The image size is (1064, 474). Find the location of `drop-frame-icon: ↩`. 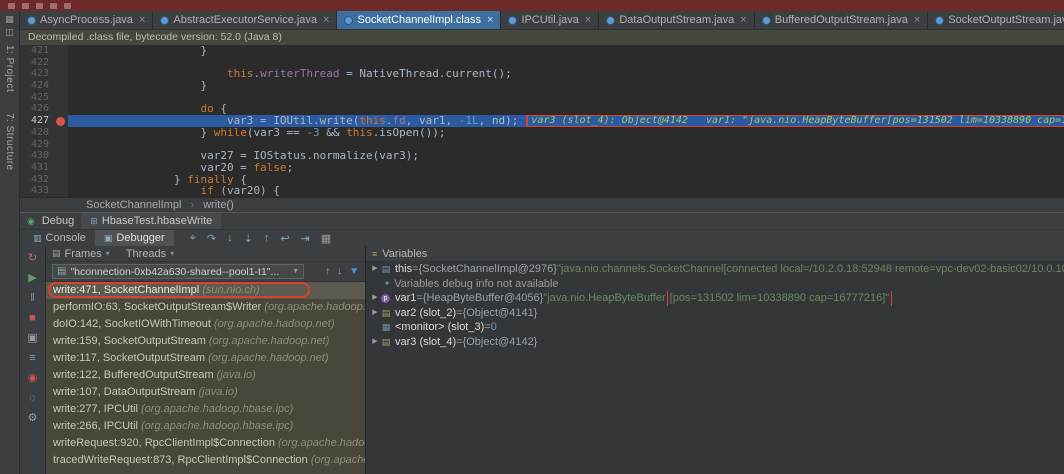

drop-frame-icon: ↩ is located at coordinates (284, 238).